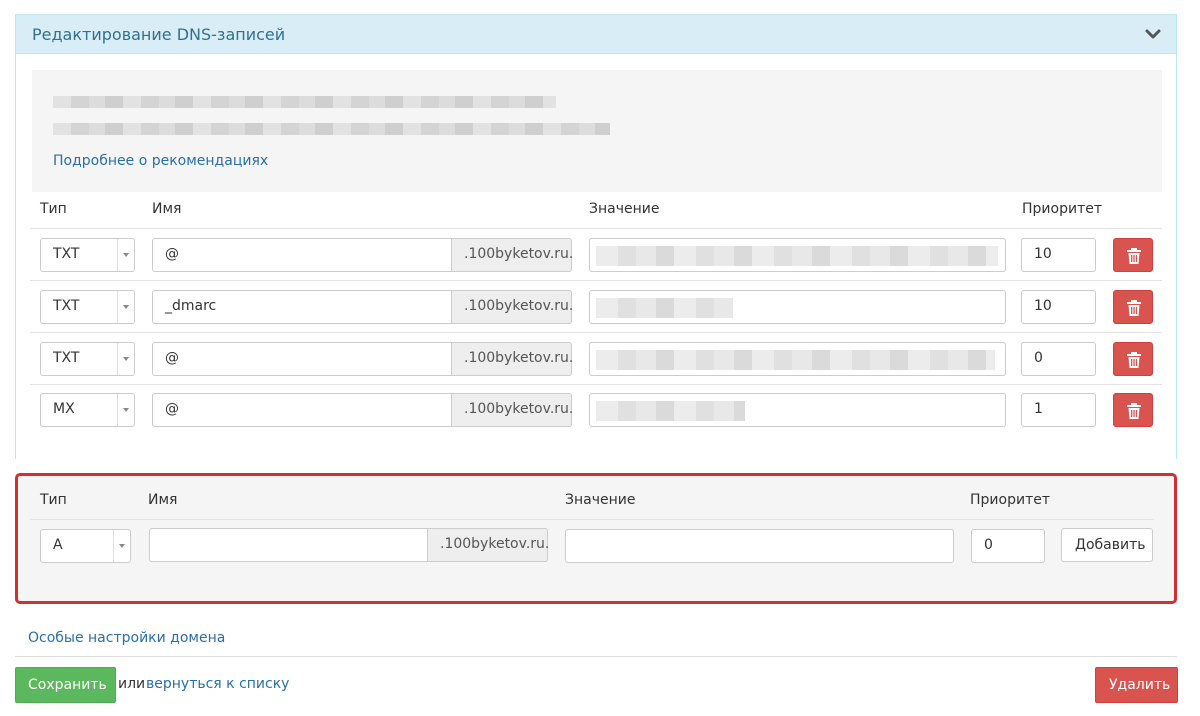 Image resolution: width=1200 pixels, height=716 pixels. Describe the element at coordinates (217, 684) in the screenshot. I see `back-to-list-link: вернуться к списку` at that location.